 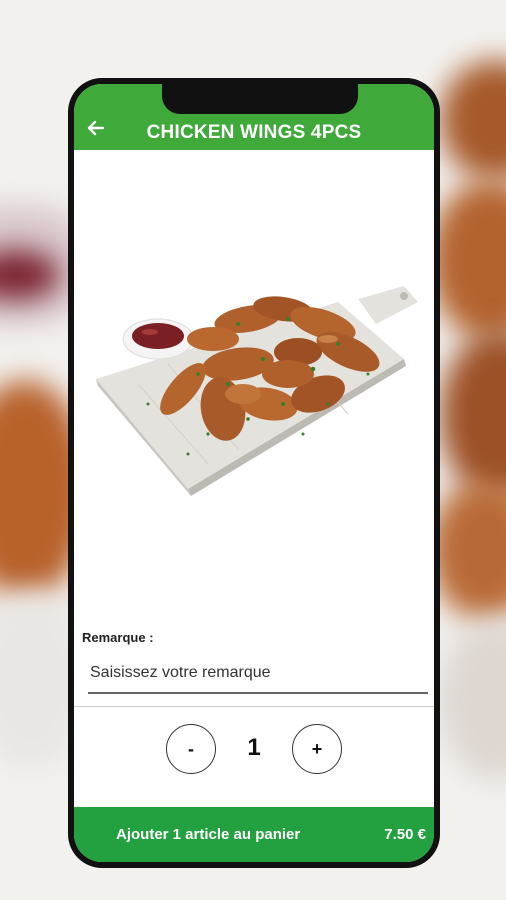 I want to click on bg-plate, so click(x=473, y=700).